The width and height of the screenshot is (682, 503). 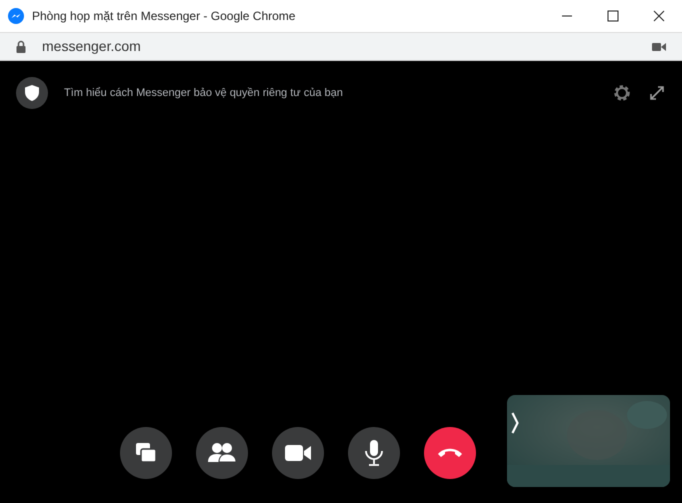 I want to click on microphone-icon, so click(x=374, y=453).